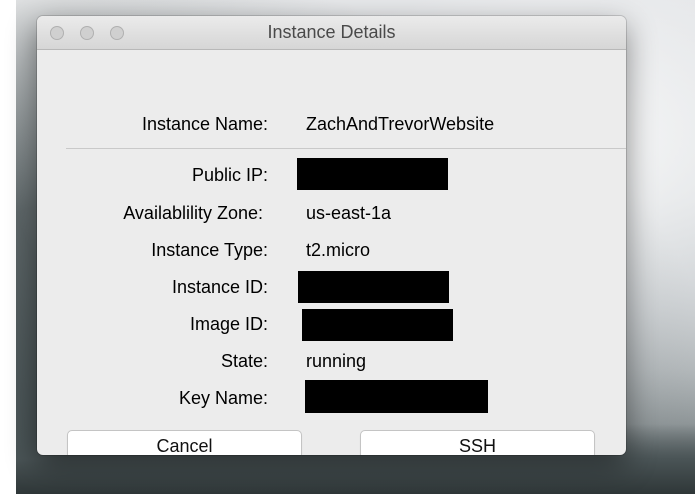  What do you see at coordinates (400, 124) in the screenshot?
I see `instance-name-value: ZachAndTrevorWebsite` at bounding box center [400, 124].